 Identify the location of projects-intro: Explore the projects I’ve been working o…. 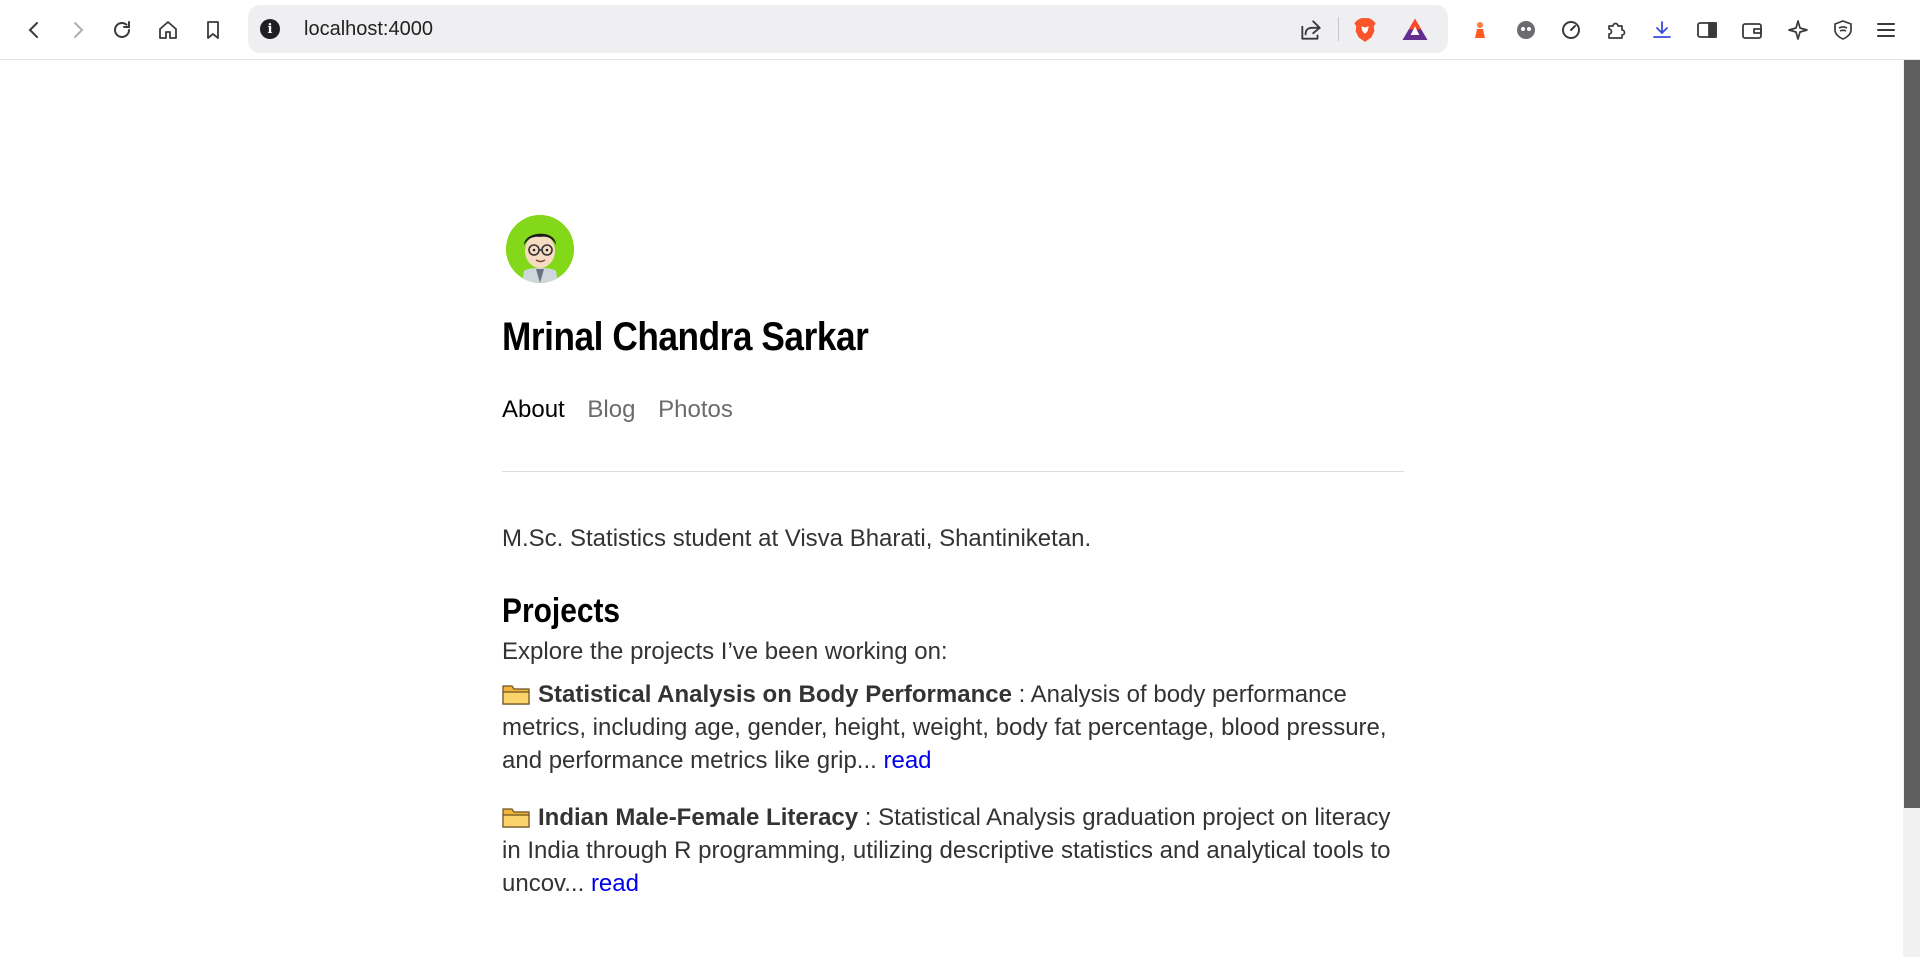
(725, 651).